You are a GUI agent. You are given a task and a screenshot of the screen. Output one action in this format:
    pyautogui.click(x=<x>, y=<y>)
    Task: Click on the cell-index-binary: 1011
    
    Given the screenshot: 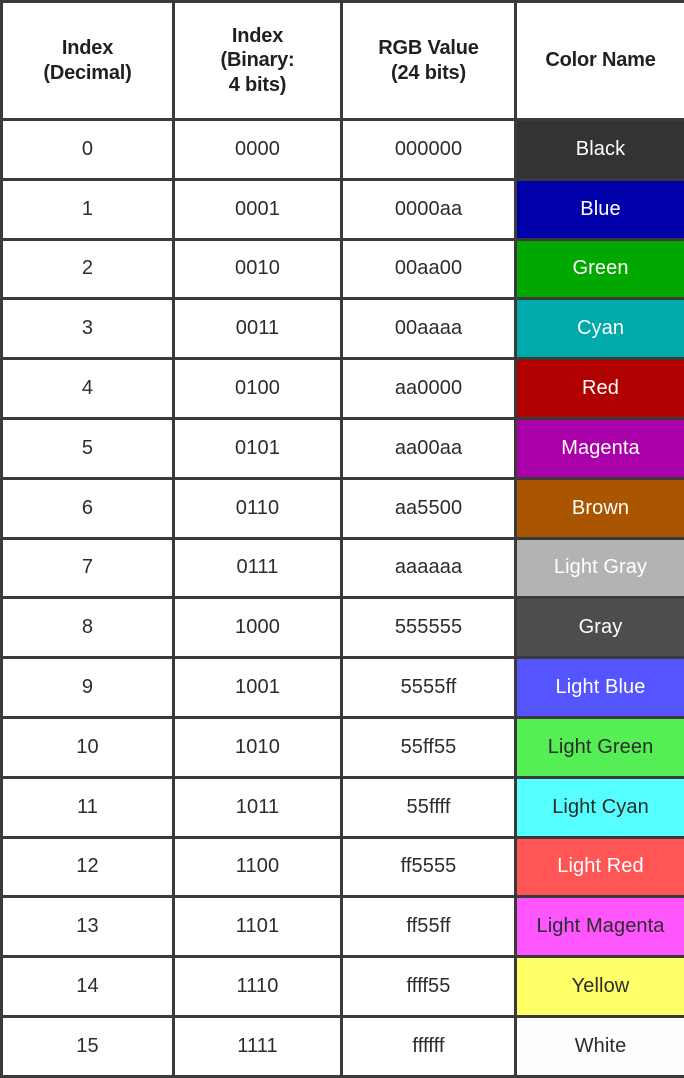 What is the action you would take?
    pyautogui.click(x=258, y=807)
    